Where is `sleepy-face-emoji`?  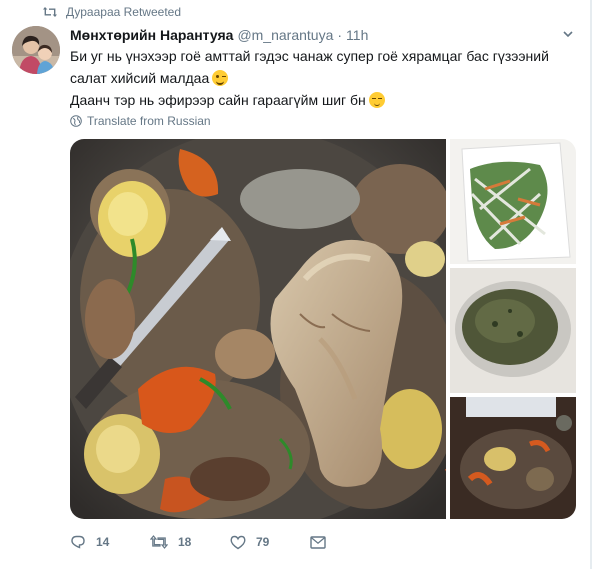 sleepy-face-emoji is located at coordinates (376, 100).